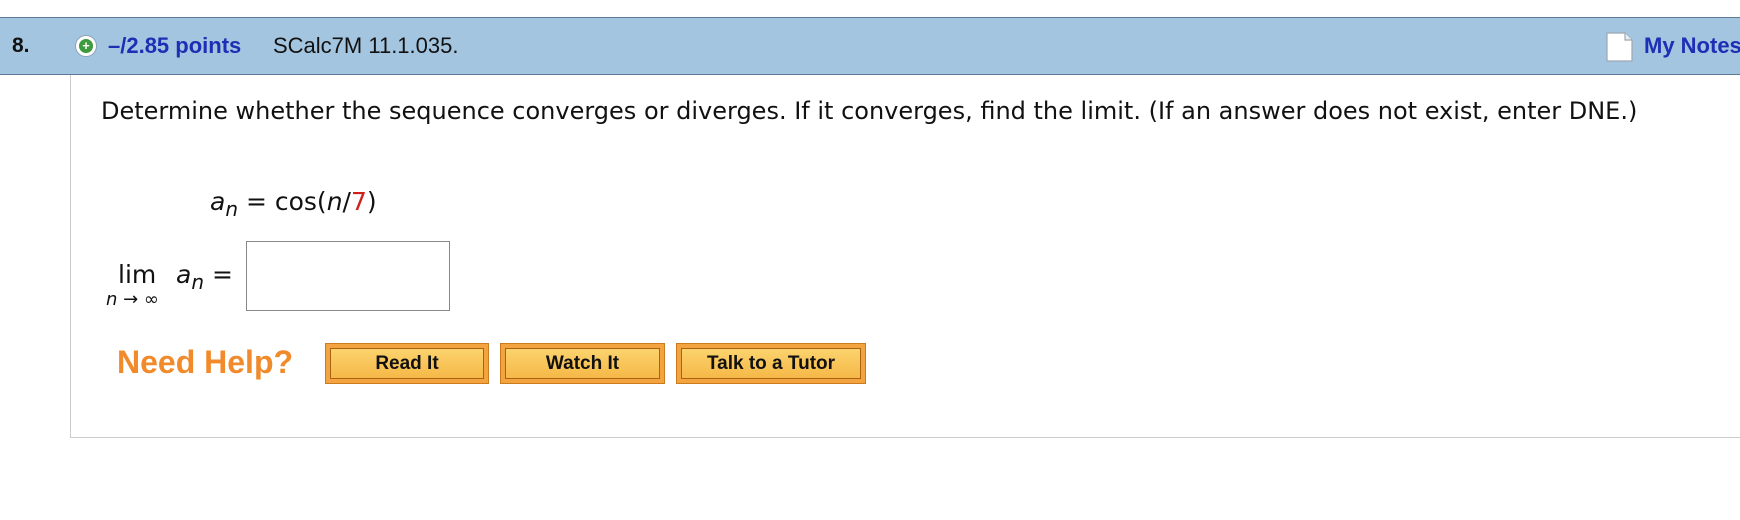  I want to click on watch-it-button: Watch It, so click(582, 363).